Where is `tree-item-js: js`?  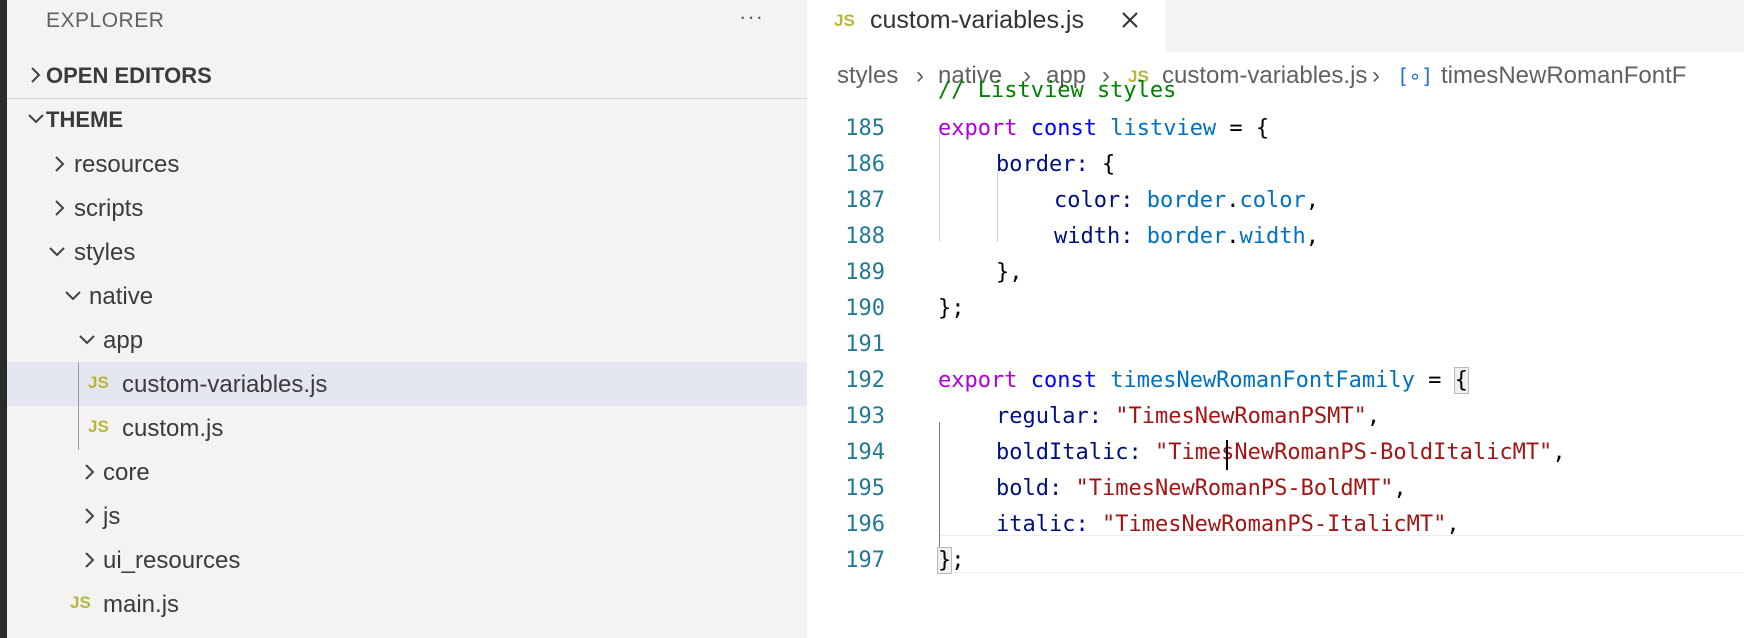
tree-item-js: js is located at coordinates (407, 516).